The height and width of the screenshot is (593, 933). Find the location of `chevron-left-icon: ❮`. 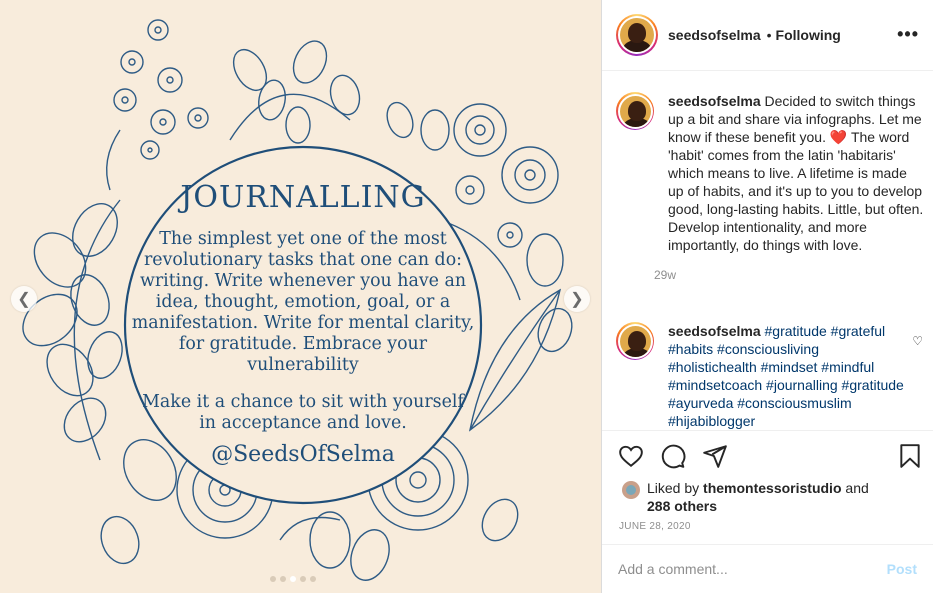

chevron-left-icon: ❮ is located at coordinates (24, 299).